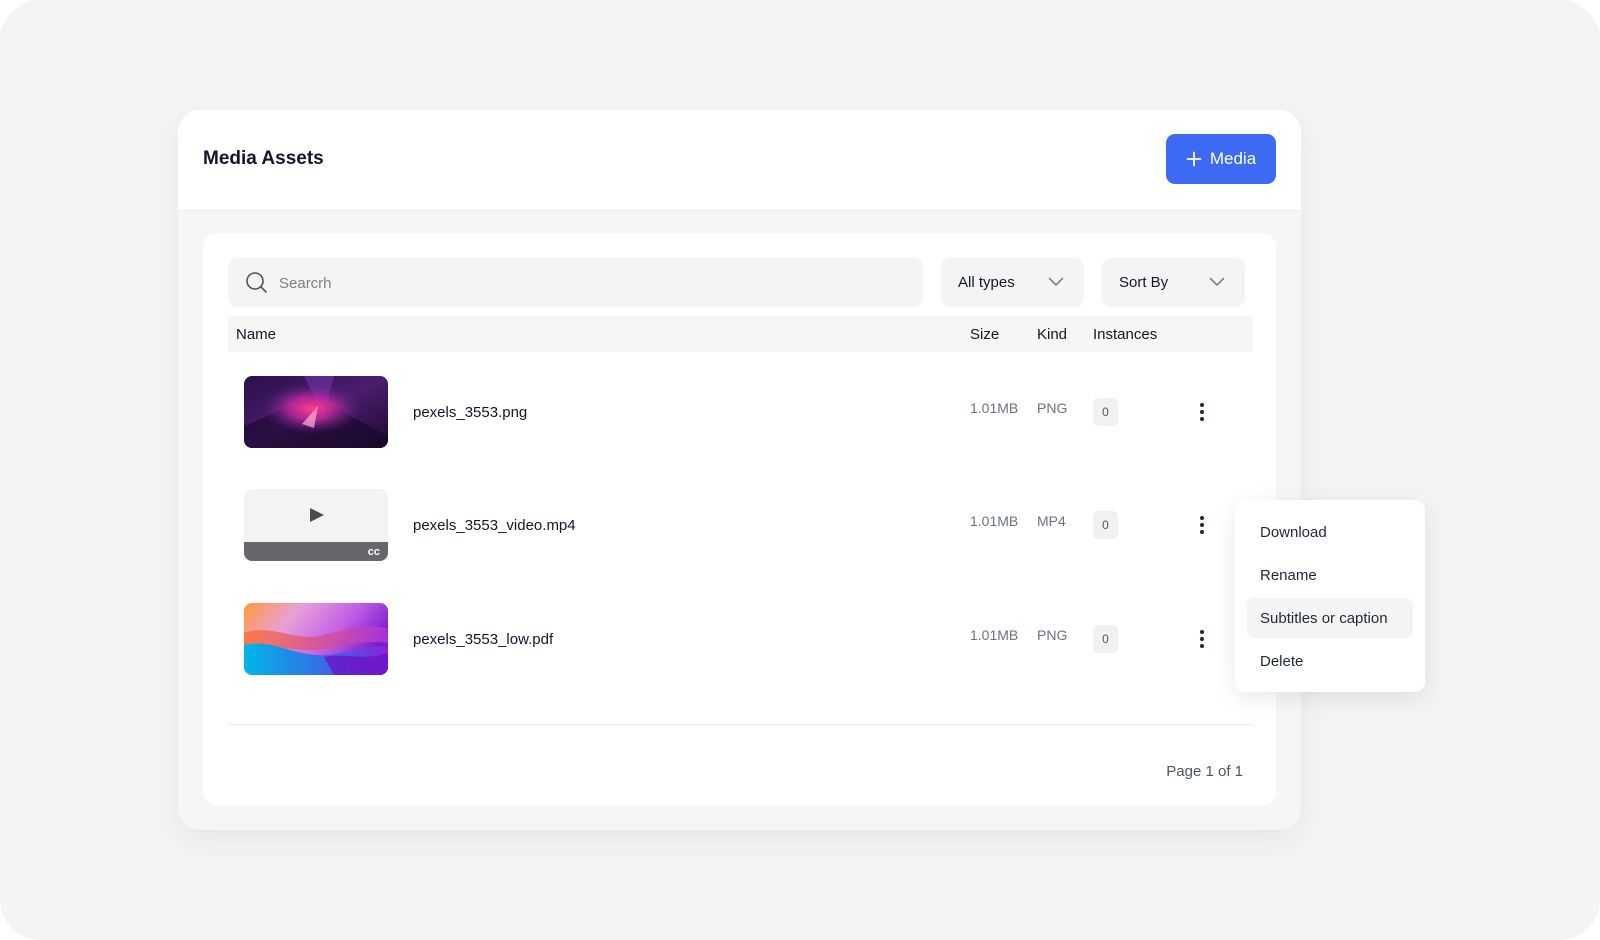 The height and width of the screenshot is (940, 1600). What do you see at coordinates (470, 412) in the screenshot?
I see `file-name: pexels_3553.png` at bounding box center [470, 412].